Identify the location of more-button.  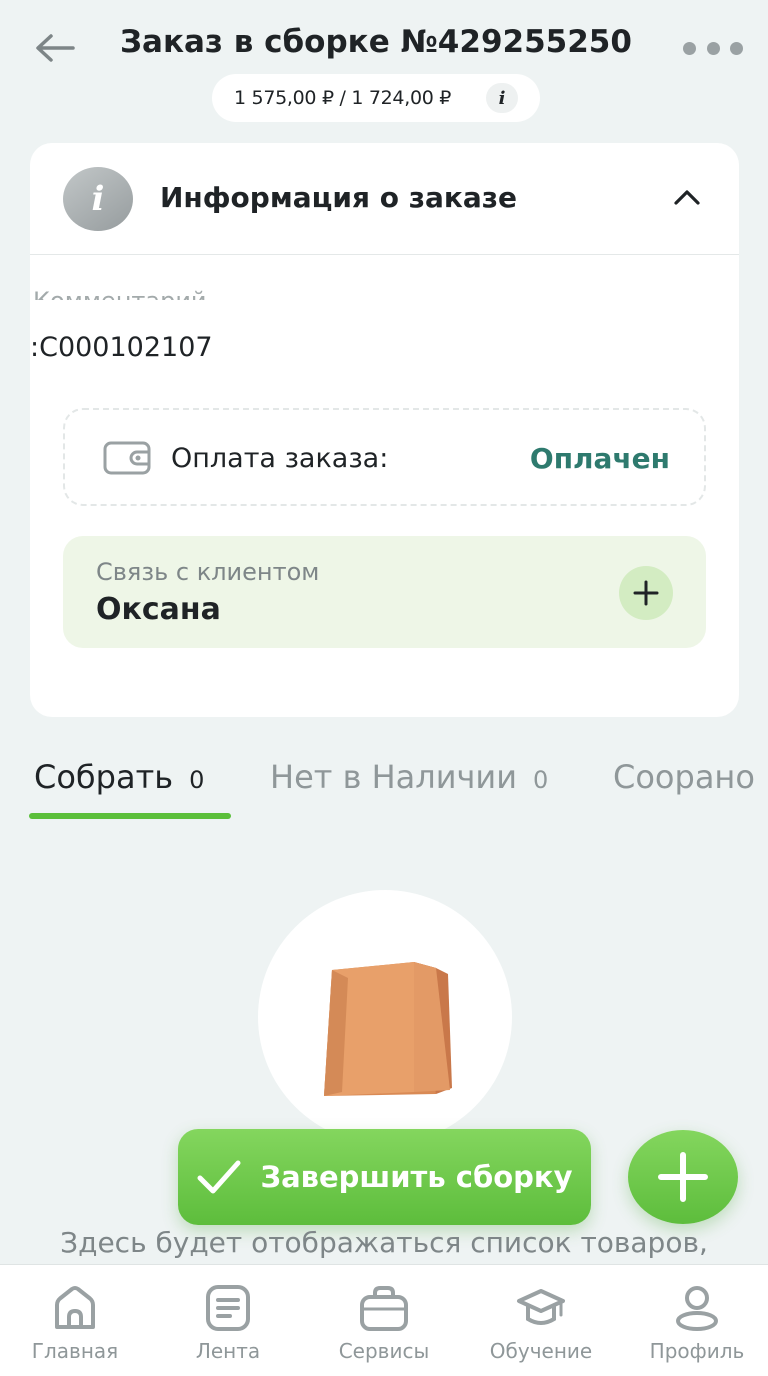
(713, 48).